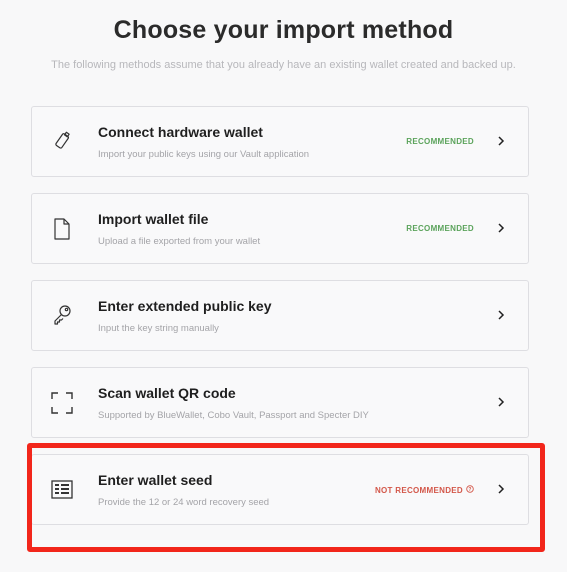 The height and width of the screenshot is (572, 567). I want to click on method-title: Connect hardware wallet, so click(180, 132).